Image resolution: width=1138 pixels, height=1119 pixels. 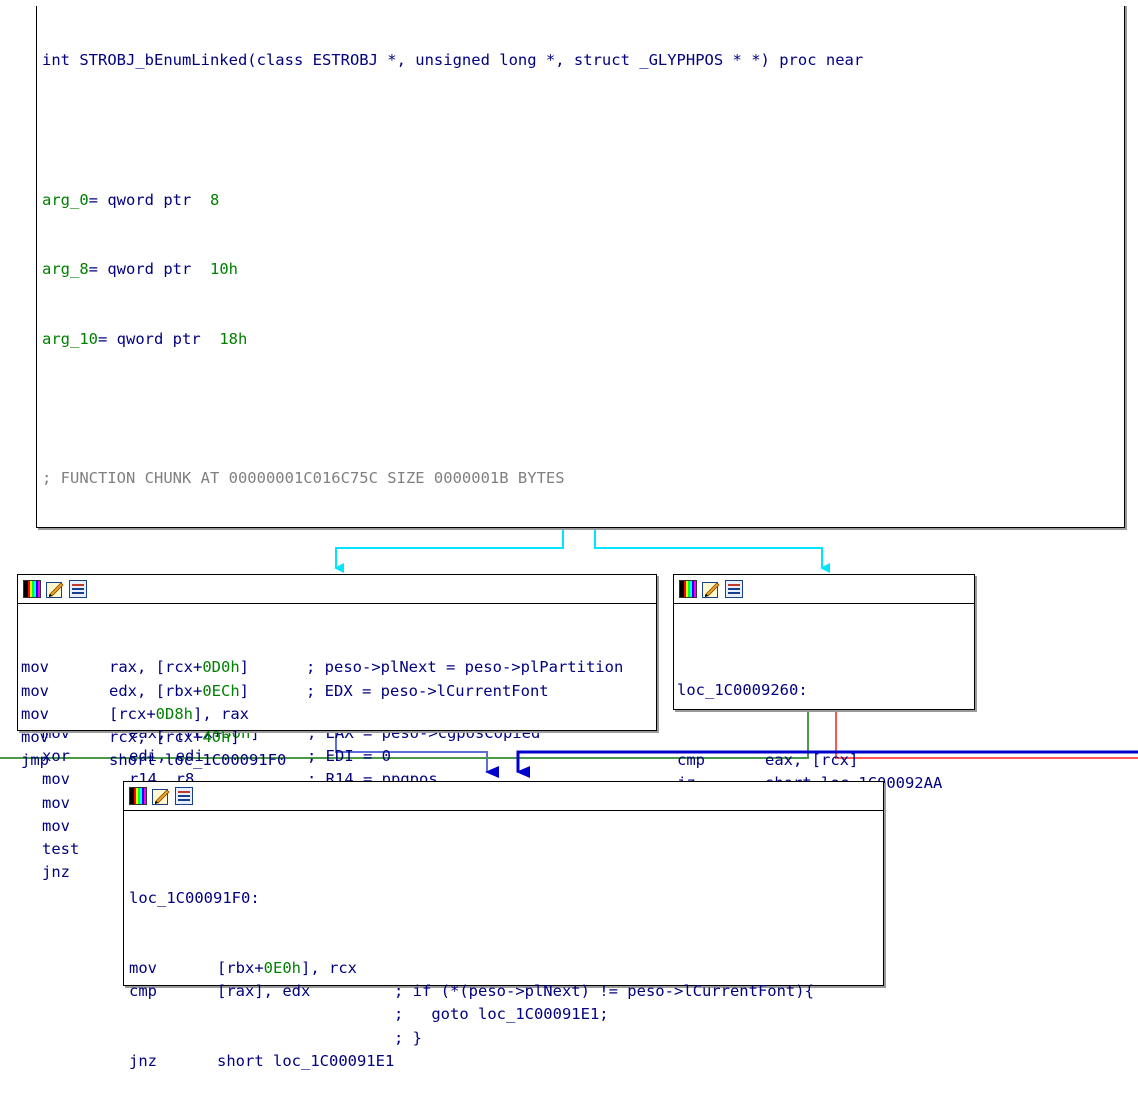 What do you see at coordinates (174, 737) in the screenshot?
I see `instruction-operands: rcx, [rcx+40h]` at bounding box center [174, 737].